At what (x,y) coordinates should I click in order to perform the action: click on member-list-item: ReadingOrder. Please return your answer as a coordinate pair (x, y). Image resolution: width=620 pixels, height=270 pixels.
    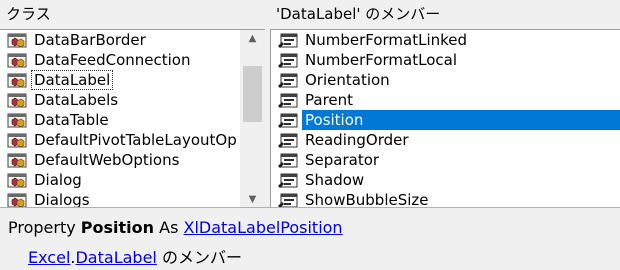
    Looking at the image, I should click on (445, 140).